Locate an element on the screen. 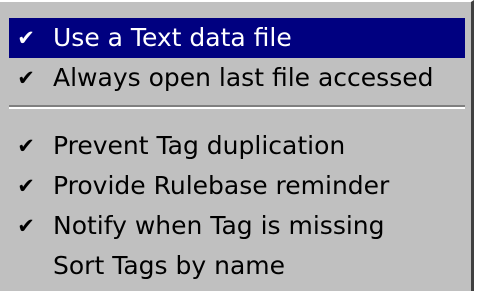  menu-item-provide-rulebase-reminder: ✔ Provide Rulebase reminder is located at coordinates (237, 186).